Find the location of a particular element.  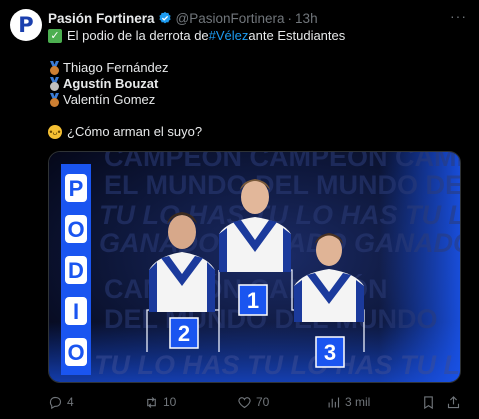

tweet-line-question: •ᴗ• ¿Cómo arman el suyo? is located at coordinates (256, 132).